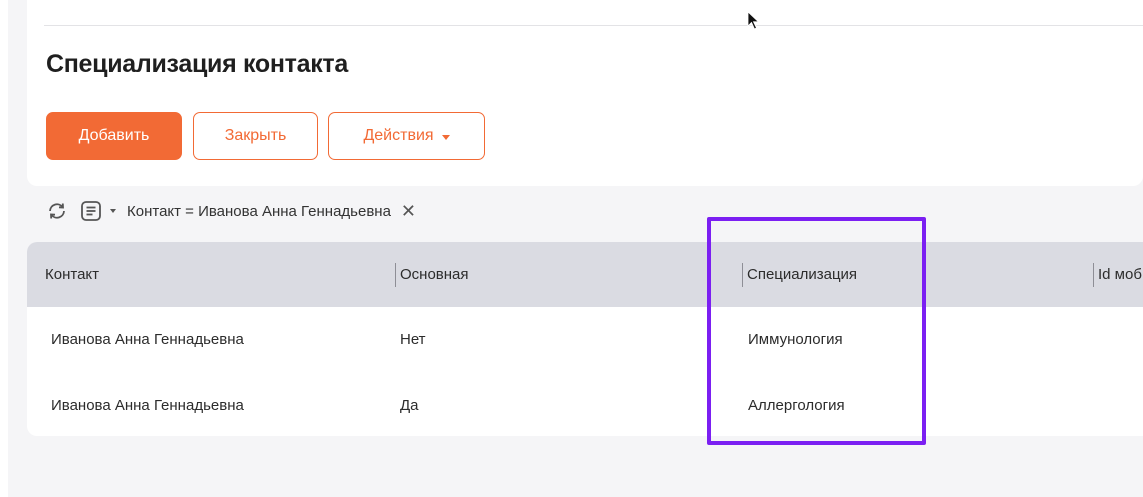 The image size is (1143, 497). I want to click on refresh-icon, so click(57, 211).